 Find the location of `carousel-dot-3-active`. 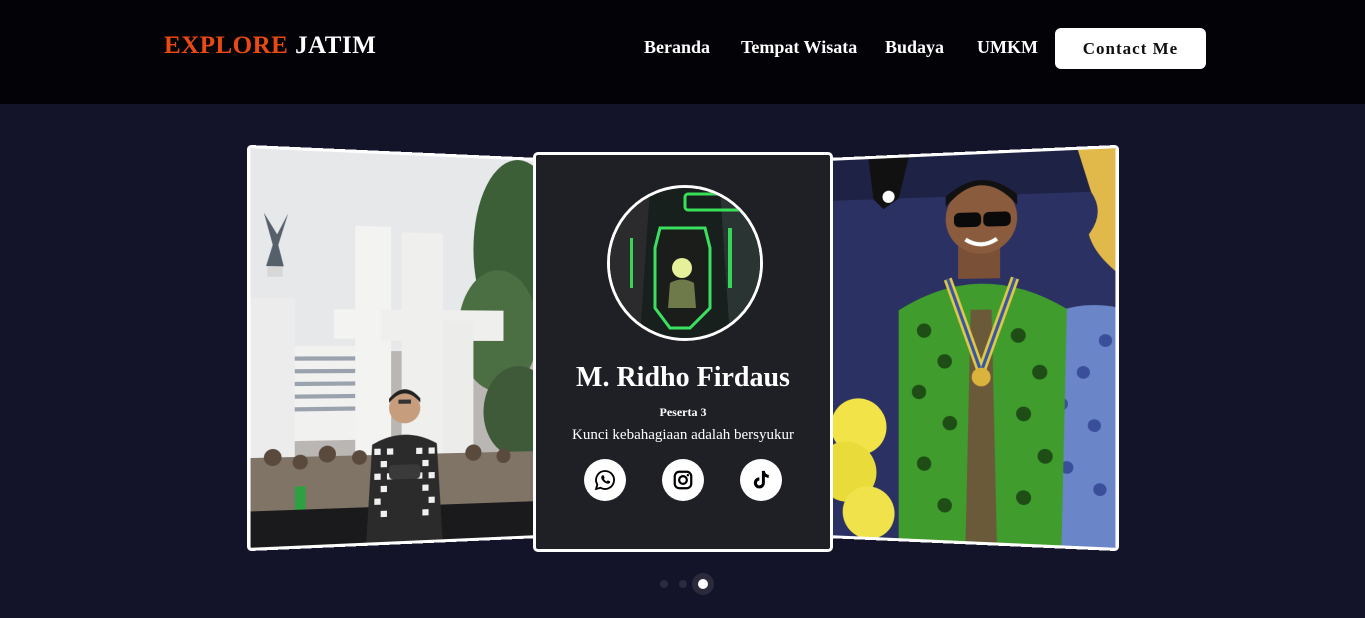

carousel-dot-3-active is located at coordinates (703, 584).